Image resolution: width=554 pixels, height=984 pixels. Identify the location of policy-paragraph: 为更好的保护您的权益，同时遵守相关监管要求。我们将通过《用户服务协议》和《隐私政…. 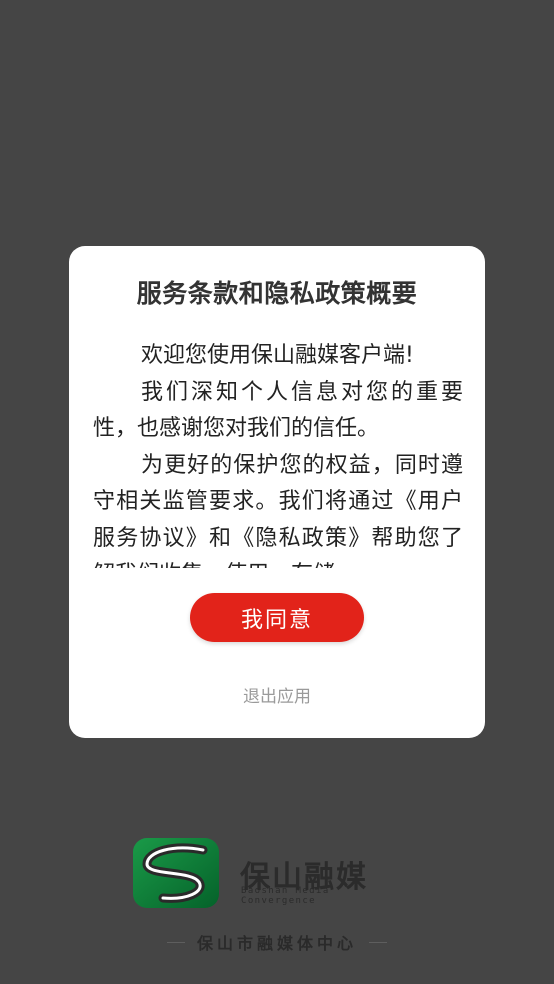
(278, 510).